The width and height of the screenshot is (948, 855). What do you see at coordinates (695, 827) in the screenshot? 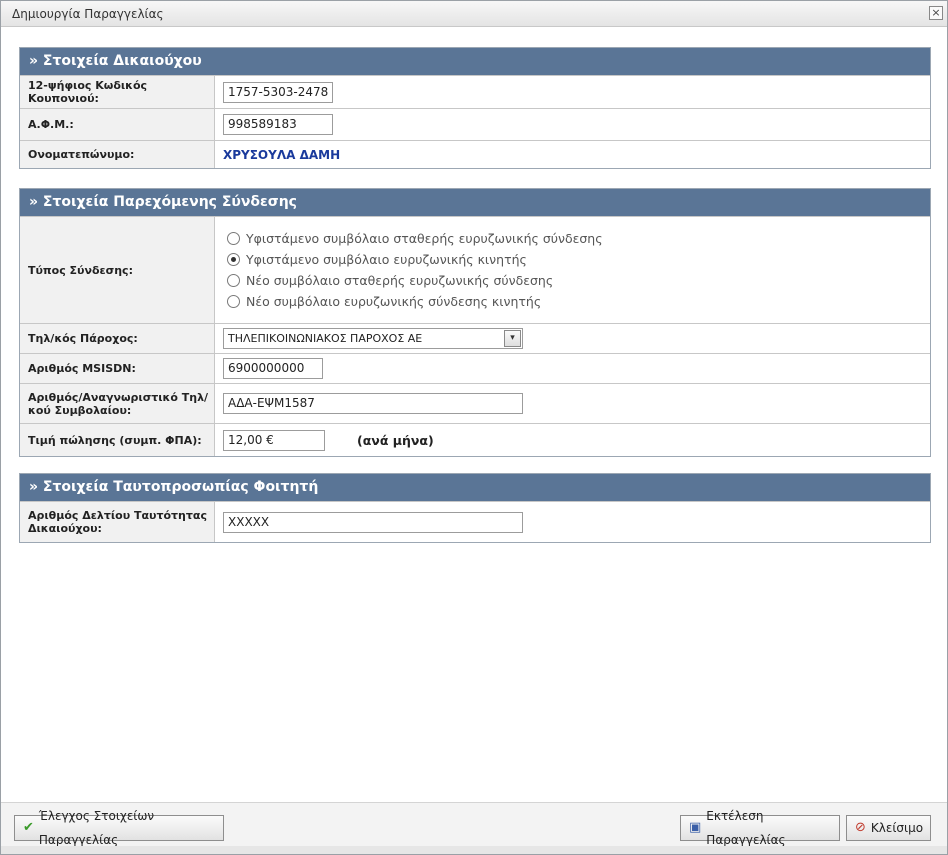
I see `save-disk-icon: ▣` at bounding box center [695, 827].